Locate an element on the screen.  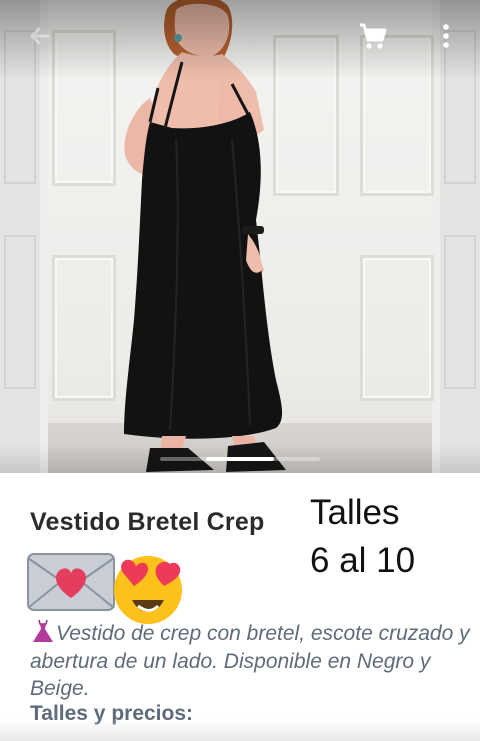
shopping-cart-icon is located at coordinates (372, 36).